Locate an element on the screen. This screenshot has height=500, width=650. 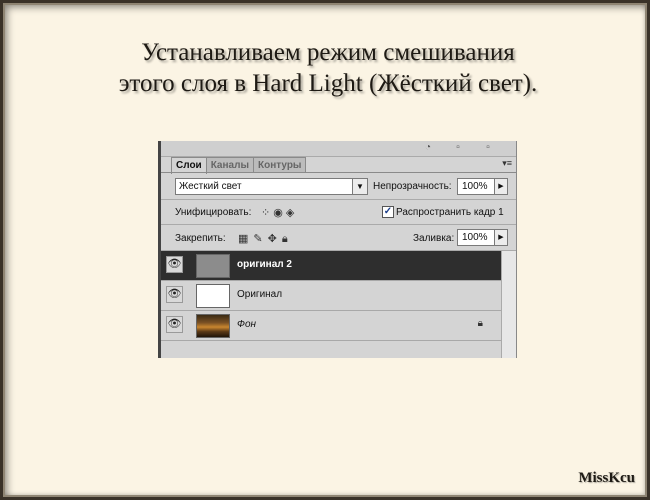
layers-scrollbar is located at coordinates (508, 304).